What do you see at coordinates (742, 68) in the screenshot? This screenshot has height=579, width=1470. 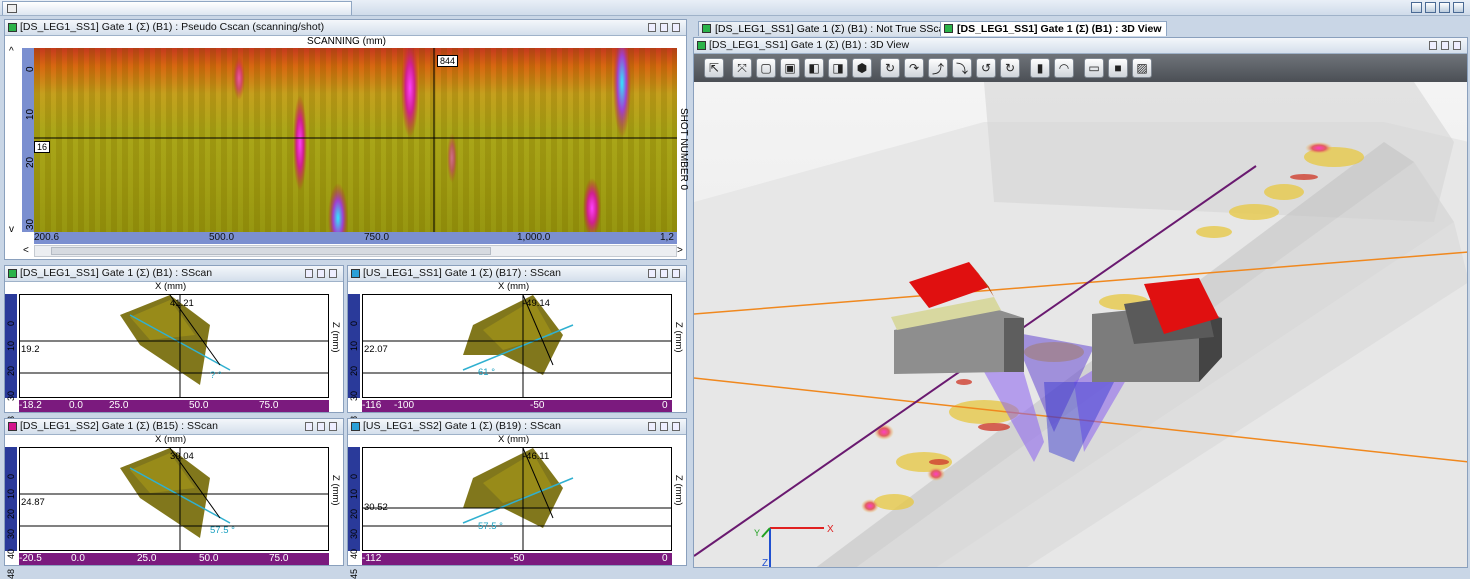 I see `fit-view-icon: ⤧` at bounding box center [742, 68].